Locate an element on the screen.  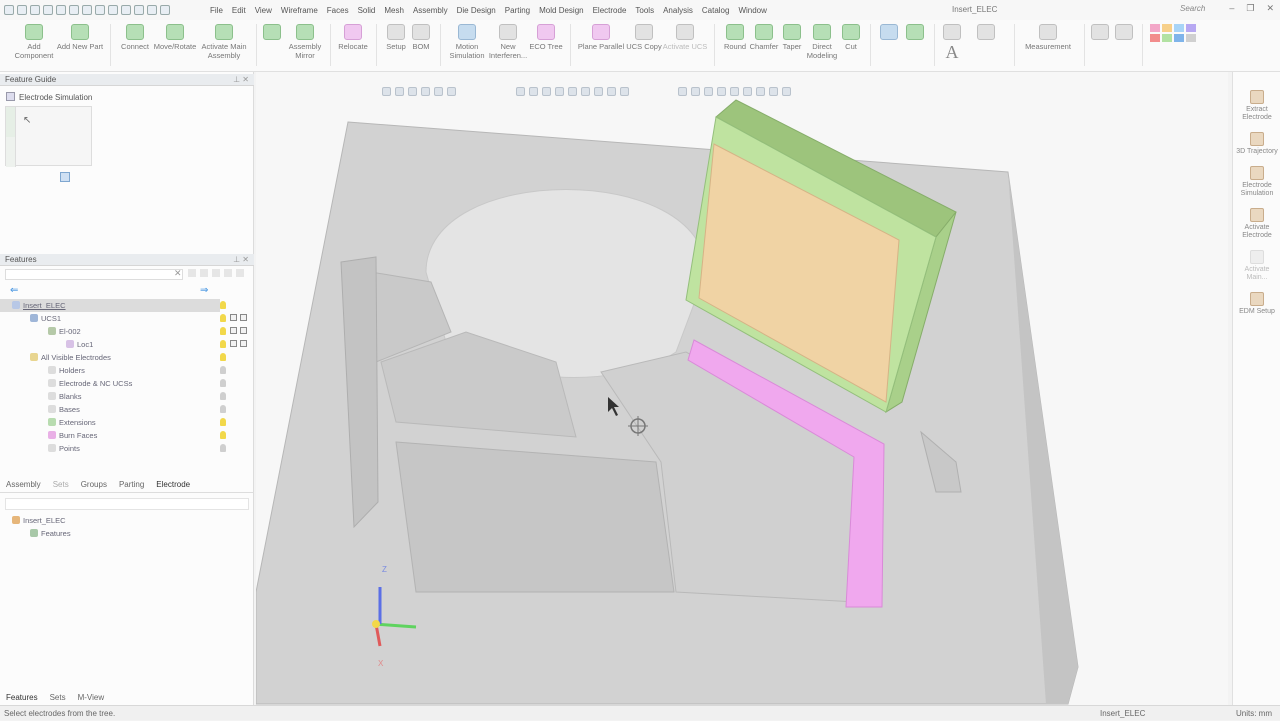
add-new-part-button: Add New Part is located at coordinates (80, 37).